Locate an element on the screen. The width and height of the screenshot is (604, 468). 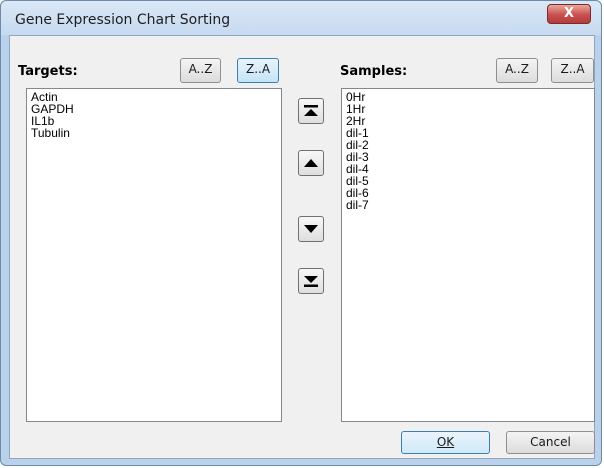
move-to-bottom-icon is located at coordinates (311, 281).